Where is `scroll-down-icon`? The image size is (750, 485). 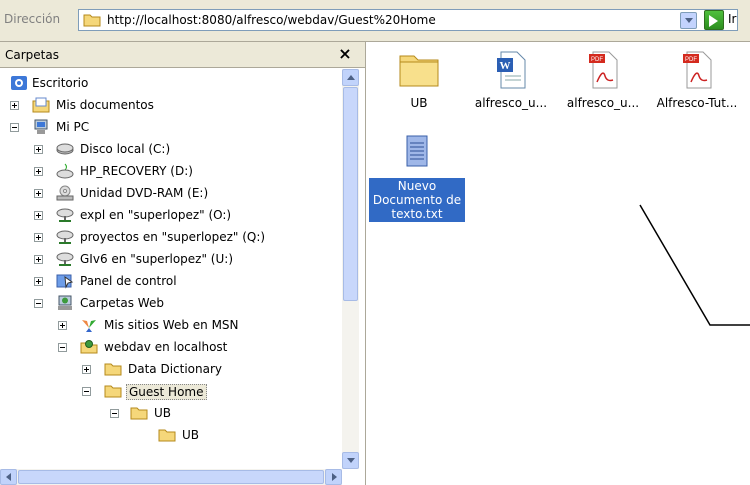 scroll-down-icon is located at coordinates (350, 460).